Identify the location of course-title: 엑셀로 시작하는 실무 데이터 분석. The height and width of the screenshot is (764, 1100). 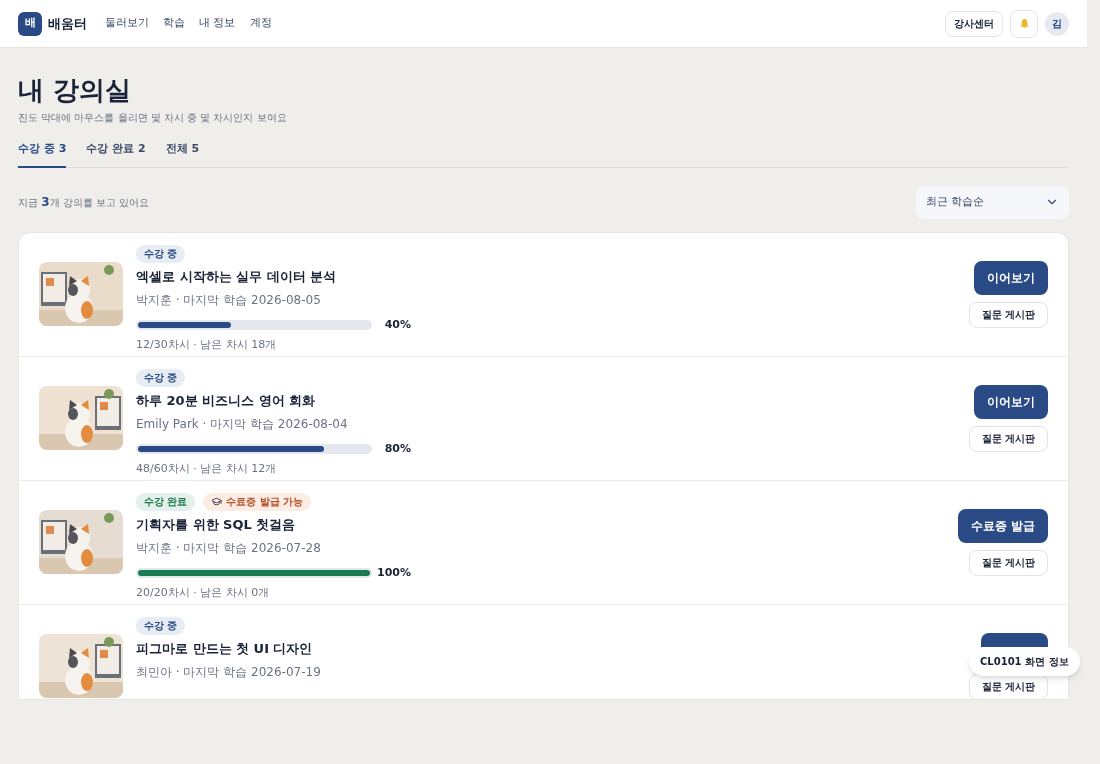
(237, 276).